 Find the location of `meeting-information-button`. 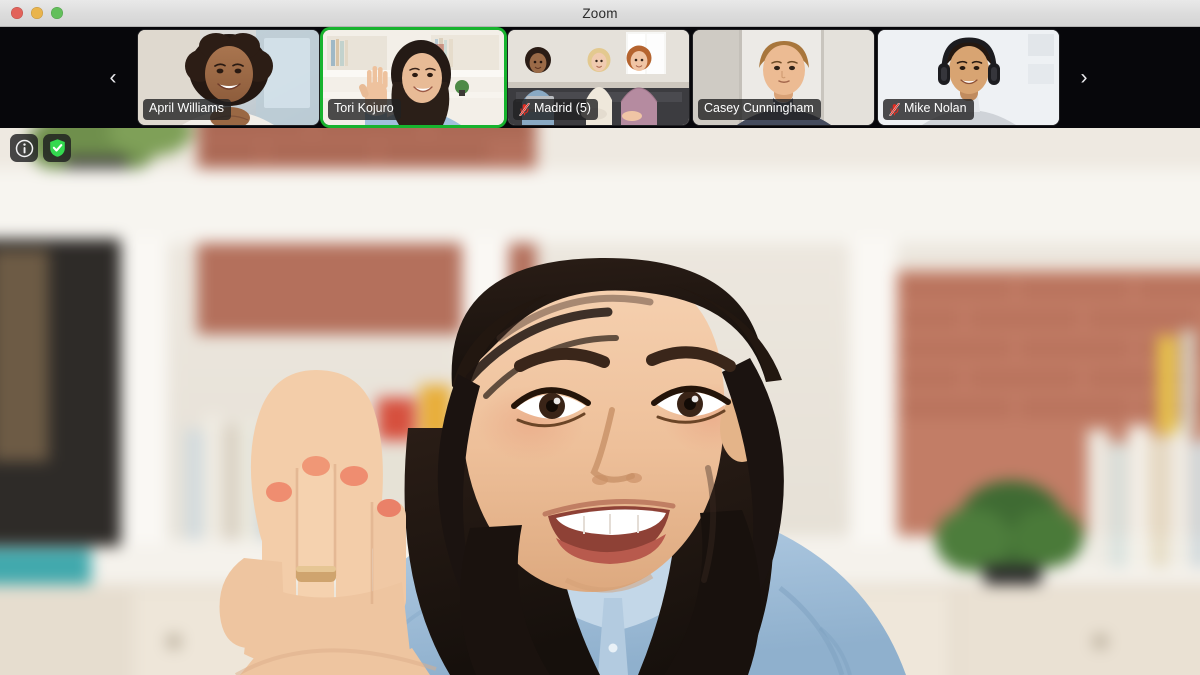

meeting-information-button is located at coordinates (24, 148).